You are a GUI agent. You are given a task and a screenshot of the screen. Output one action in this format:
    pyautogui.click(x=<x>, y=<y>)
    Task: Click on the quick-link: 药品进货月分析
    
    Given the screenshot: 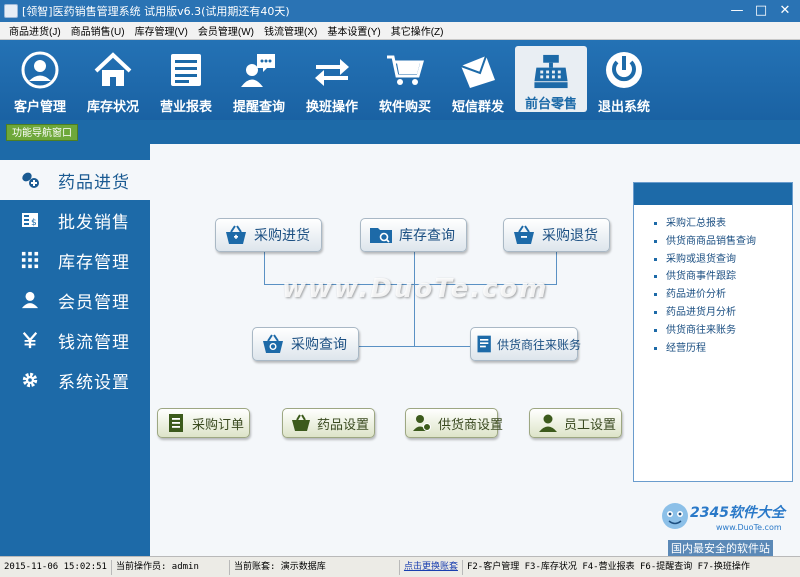 What is the action you would take?
    pyautogui.click(x=723, y=313)
    